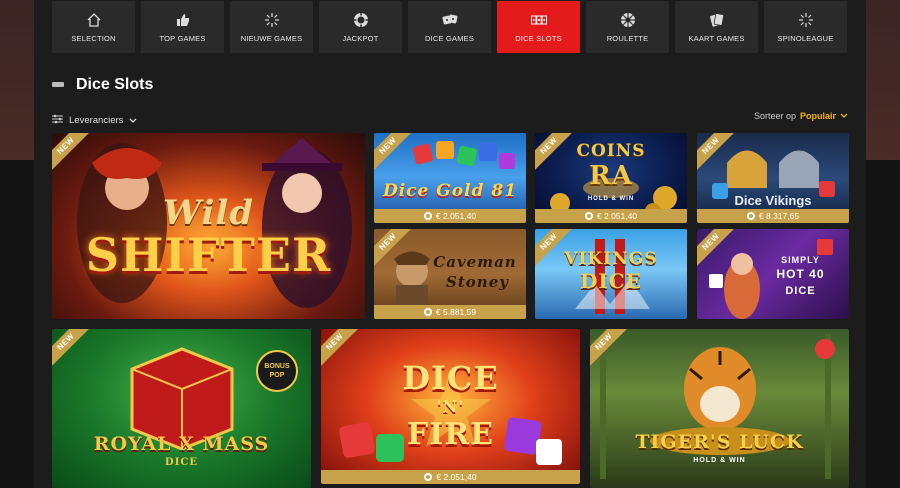  What do you see at coordinates (181, 408) in the screenshot?
I see `game-tile-royal-xmass-dice: BONUS POP ROYAL X MASS DICE NEW` at bounding box center [181, 408].